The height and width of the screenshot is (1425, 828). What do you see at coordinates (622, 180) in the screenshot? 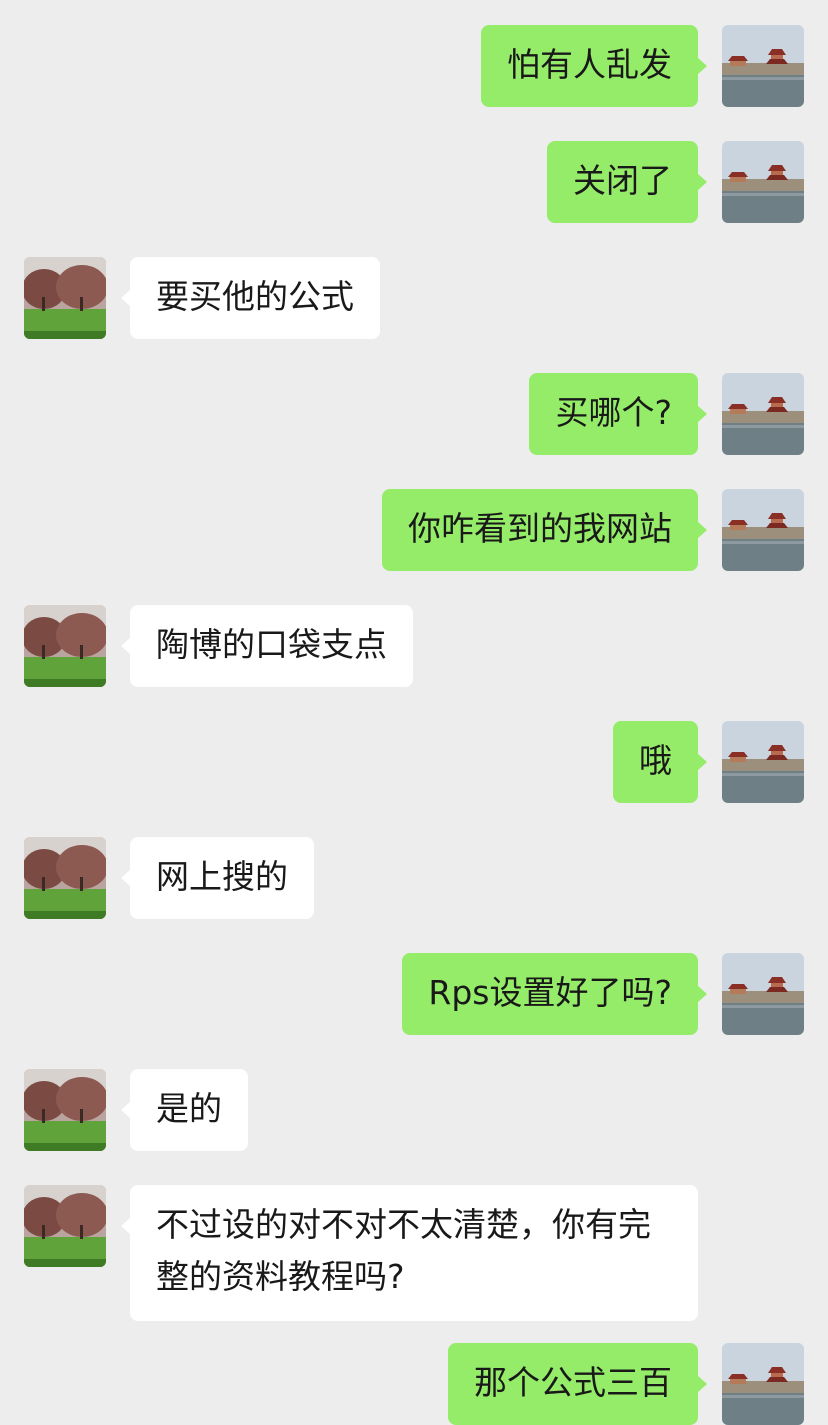
I see `message-text: 关闭了` at bounding box center [622, 180].